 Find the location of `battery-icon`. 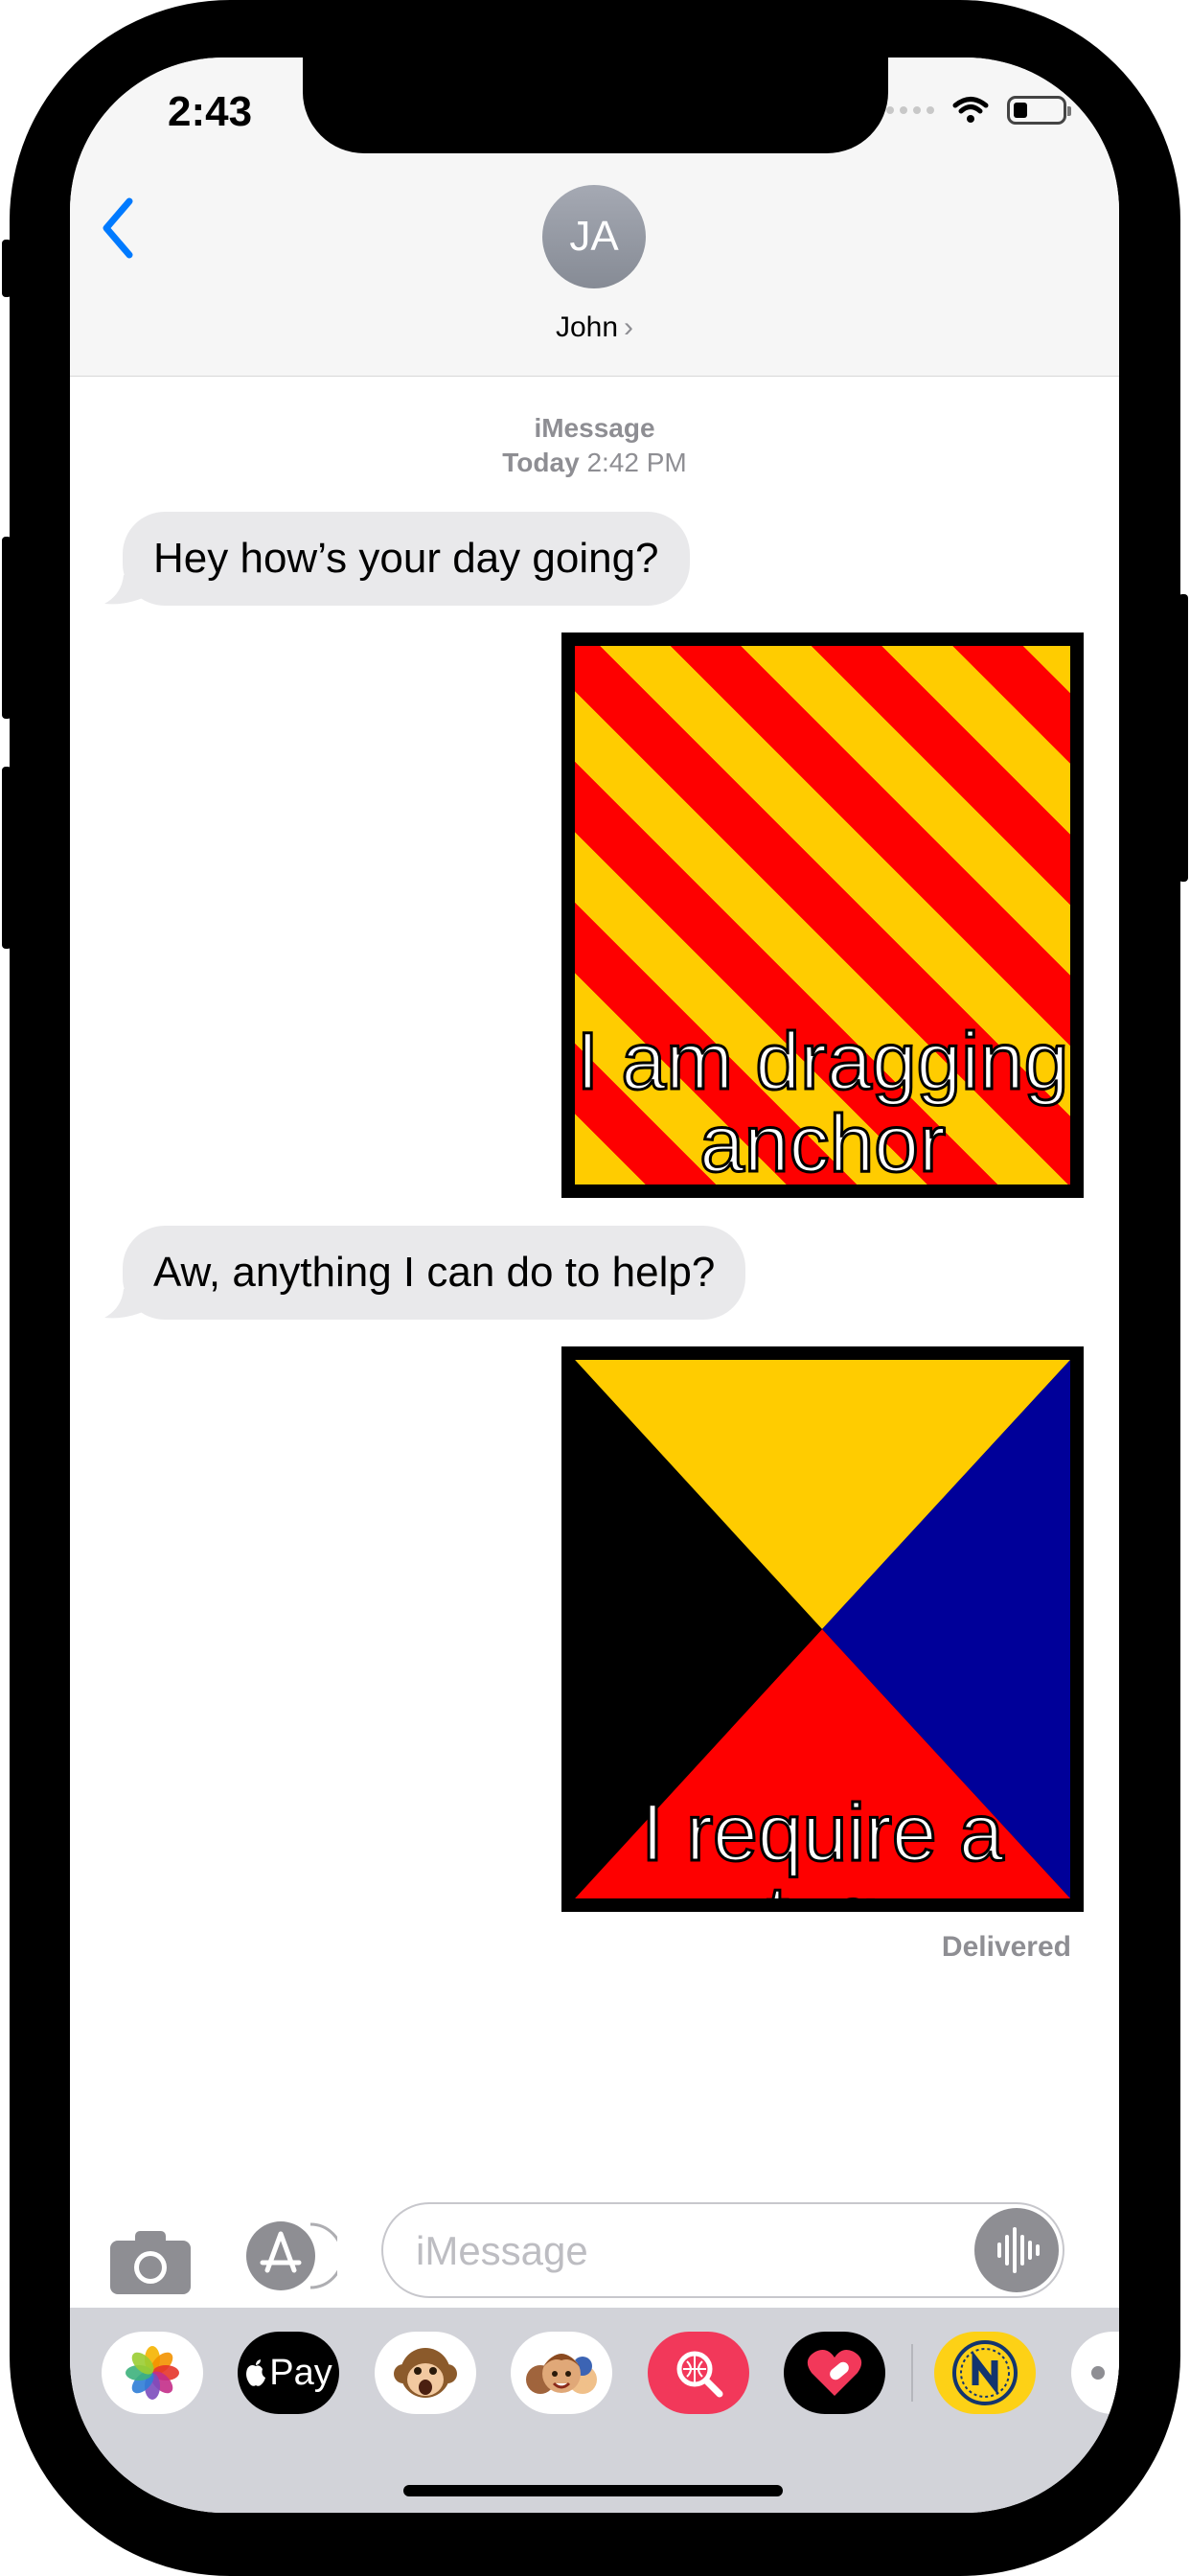

battery-icon is located at coordinates (1039, 110).